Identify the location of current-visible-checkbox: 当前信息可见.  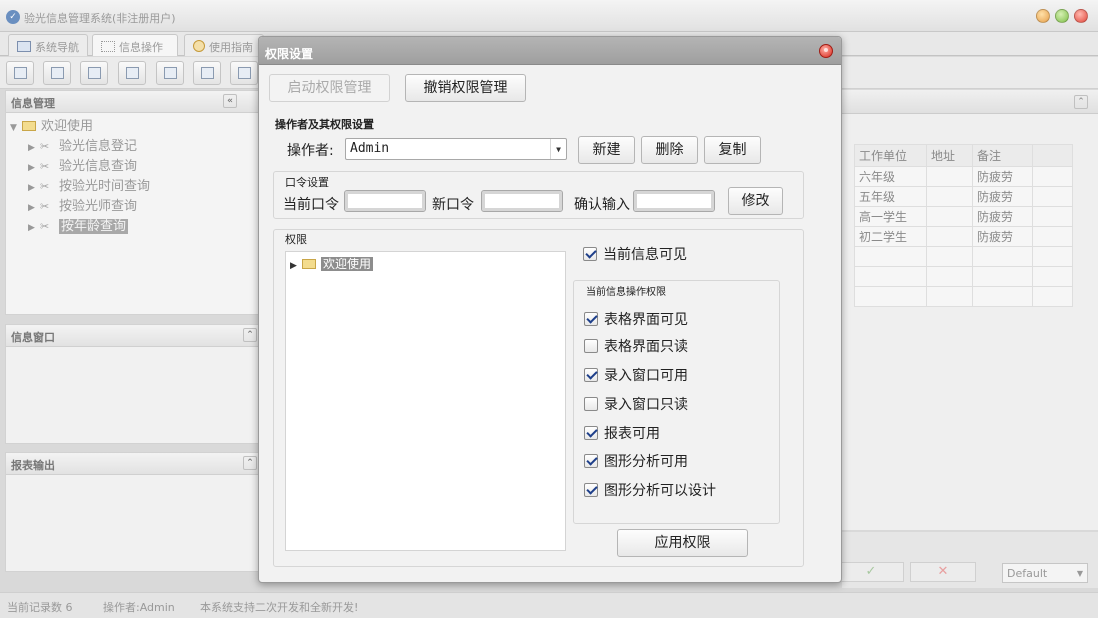
(635, 253).